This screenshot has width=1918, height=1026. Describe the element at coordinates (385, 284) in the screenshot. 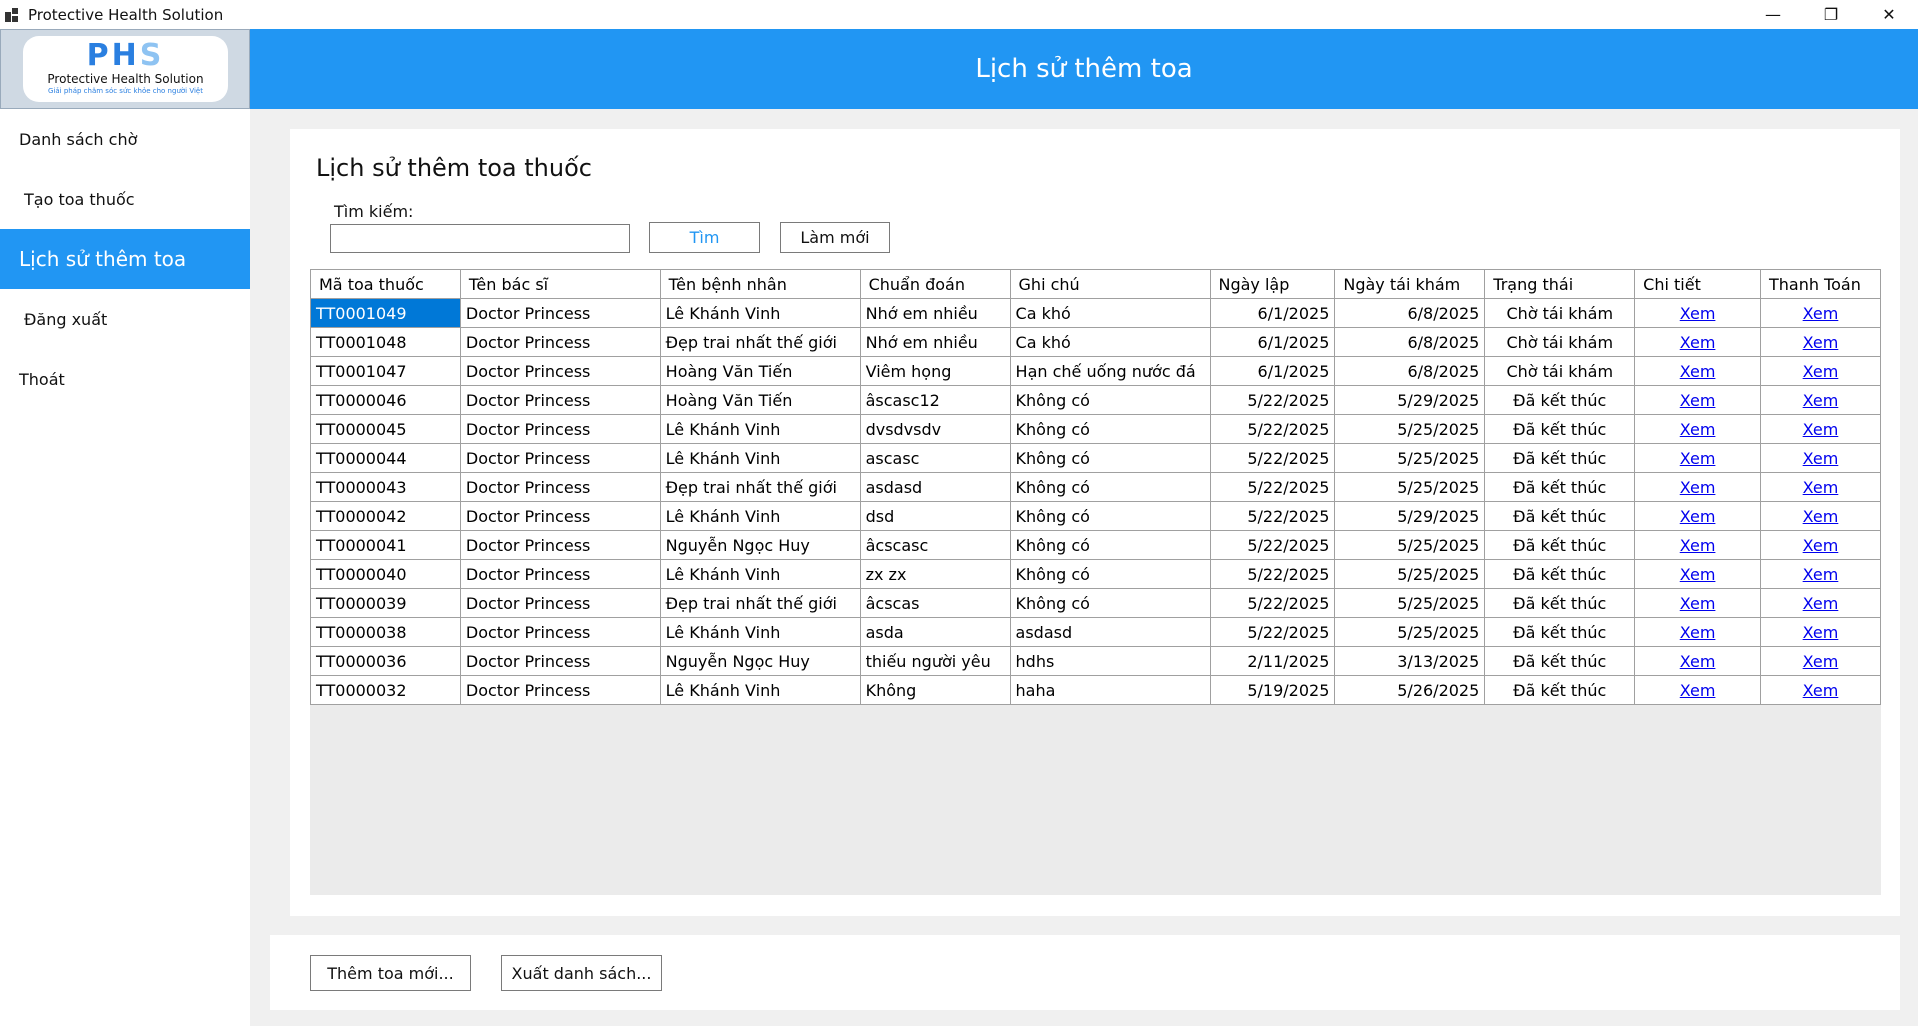

I see `column-header: Mã toa thuốc` at that location.